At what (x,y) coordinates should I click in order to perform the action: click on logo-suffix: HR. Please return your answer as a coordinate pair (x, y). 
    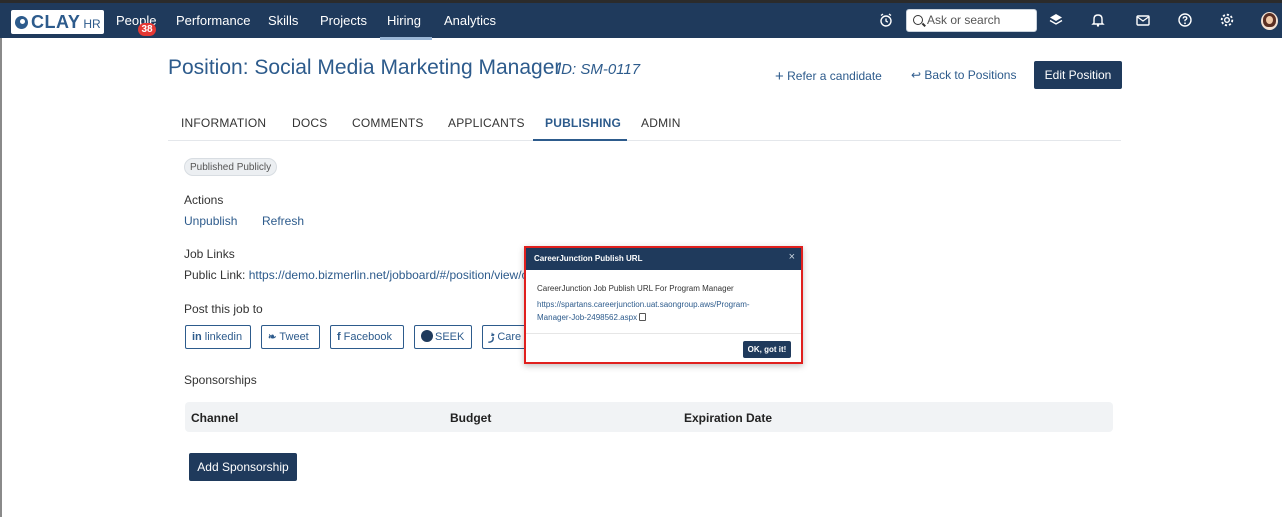
    Looking at the image, I should click on (92, 23).